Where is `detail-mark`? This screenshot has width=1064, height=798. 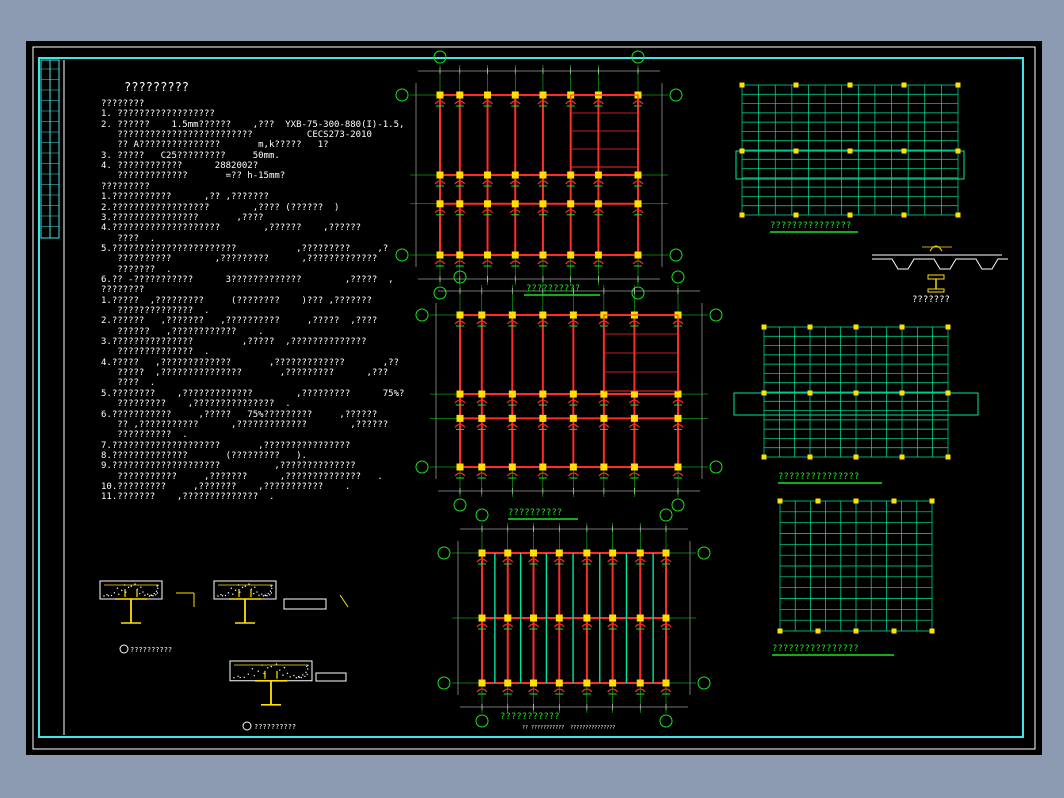
detail-mark is located at coordinates (344, 601).